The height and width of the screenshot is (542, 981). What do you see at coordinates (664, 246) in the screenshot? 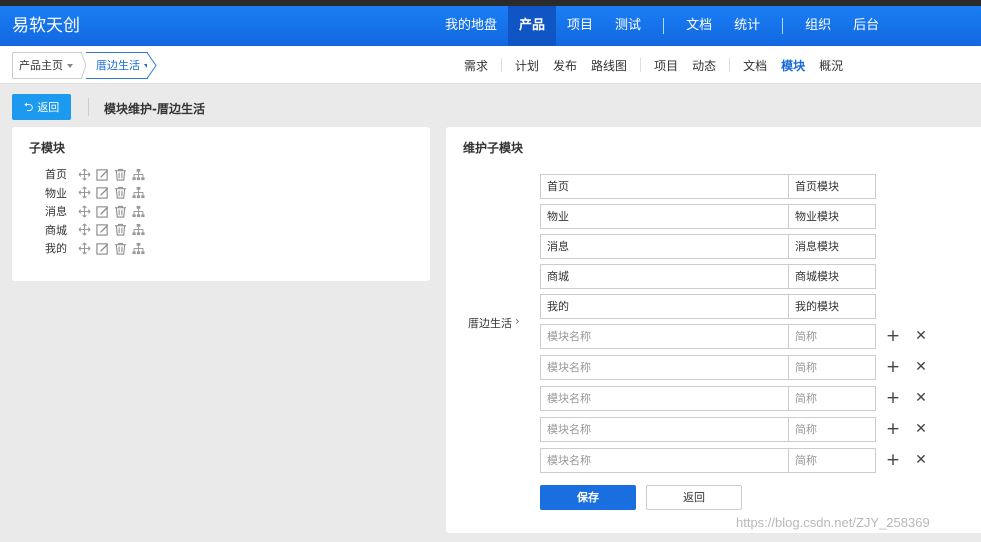
I see `module-name-input: 消息` at bounding box center [664, 246].